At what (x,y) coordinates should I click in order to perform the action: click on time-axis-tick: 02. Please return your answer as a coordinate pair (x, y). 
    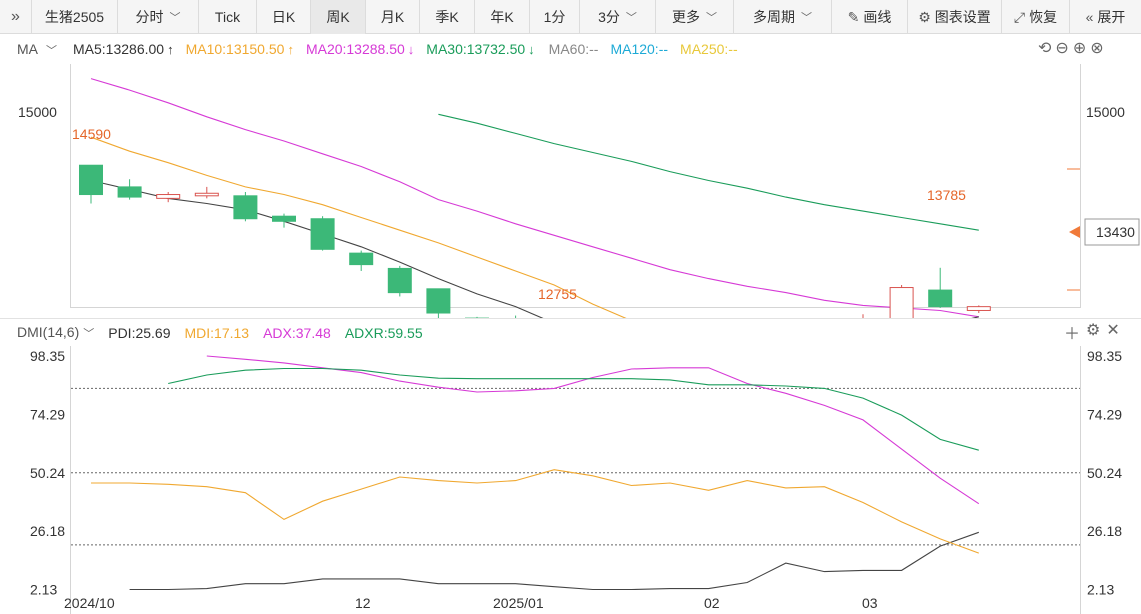
    Looking at the image, I should click on (712, 603).